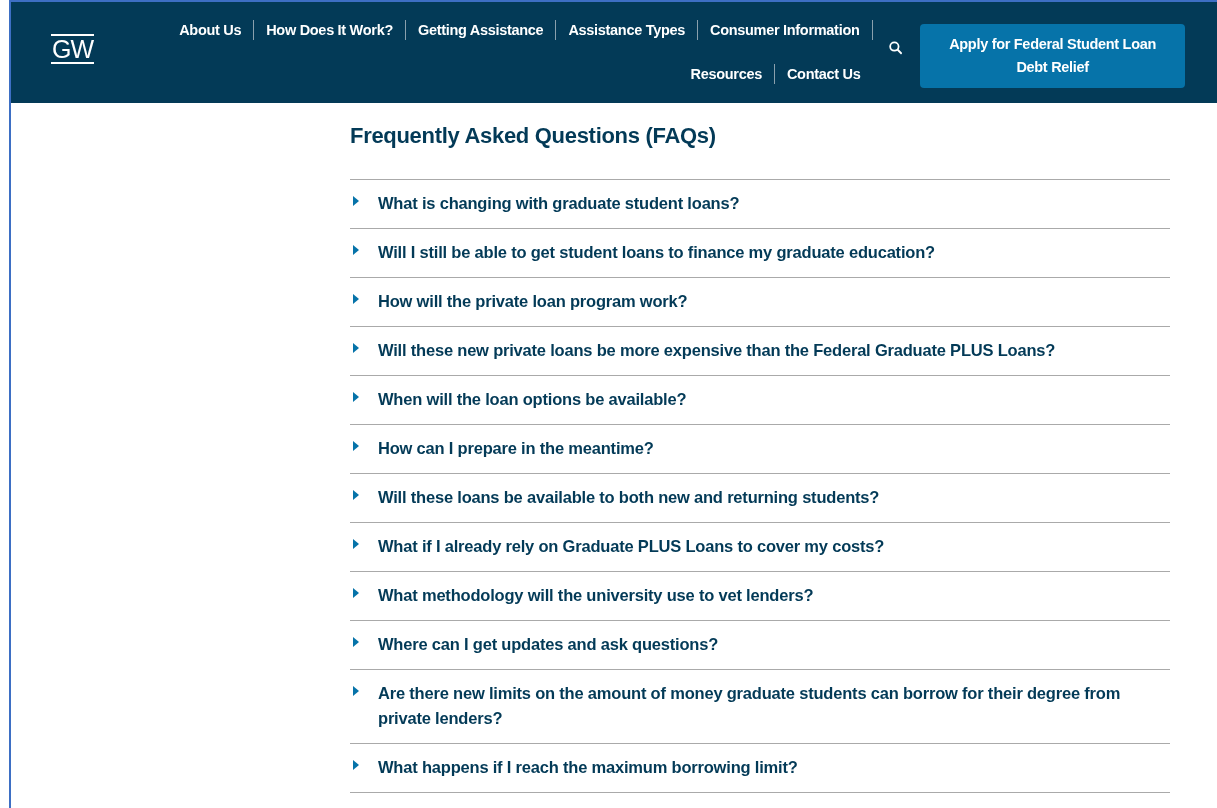  I want to click on nav-link: About Us, so click(211, 30).